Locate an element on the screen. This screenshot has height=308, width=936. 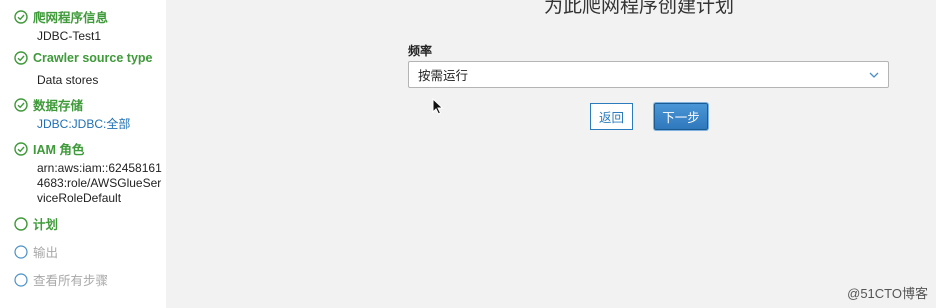
step-label: 计划 is located at coordinates (46, 225).